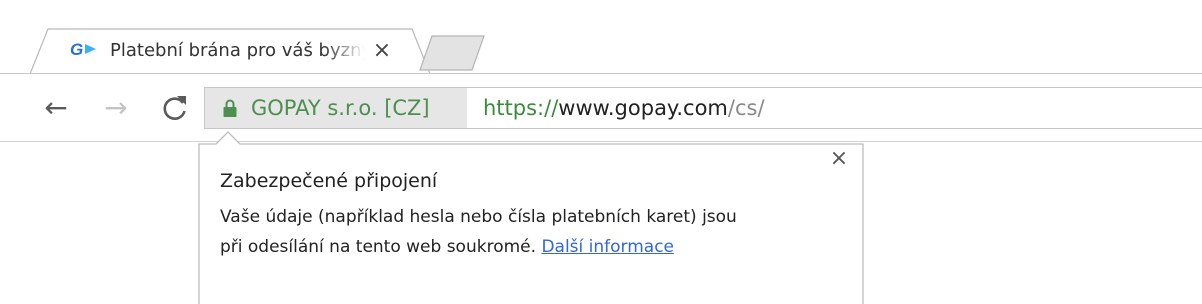 Image resolution: width=1202 pixels, height=304 pixels. I want to click on gopay-logo-icon: G, so click(83, 49).